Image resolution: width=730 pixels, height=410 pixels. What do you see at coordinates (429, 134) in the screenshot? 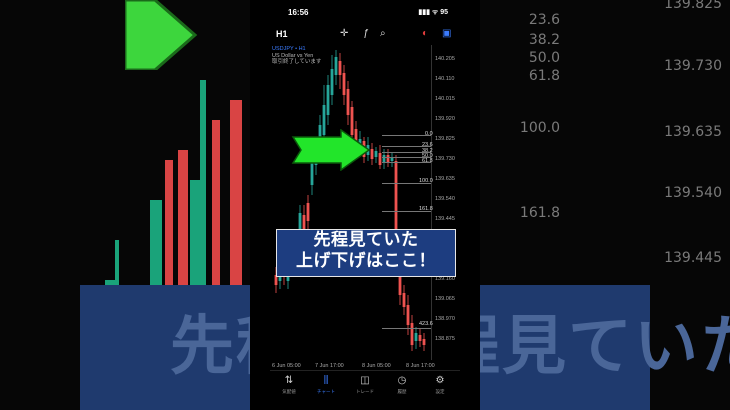
I see `fib-level-label: 0.0` at bounding box center [429, 134].